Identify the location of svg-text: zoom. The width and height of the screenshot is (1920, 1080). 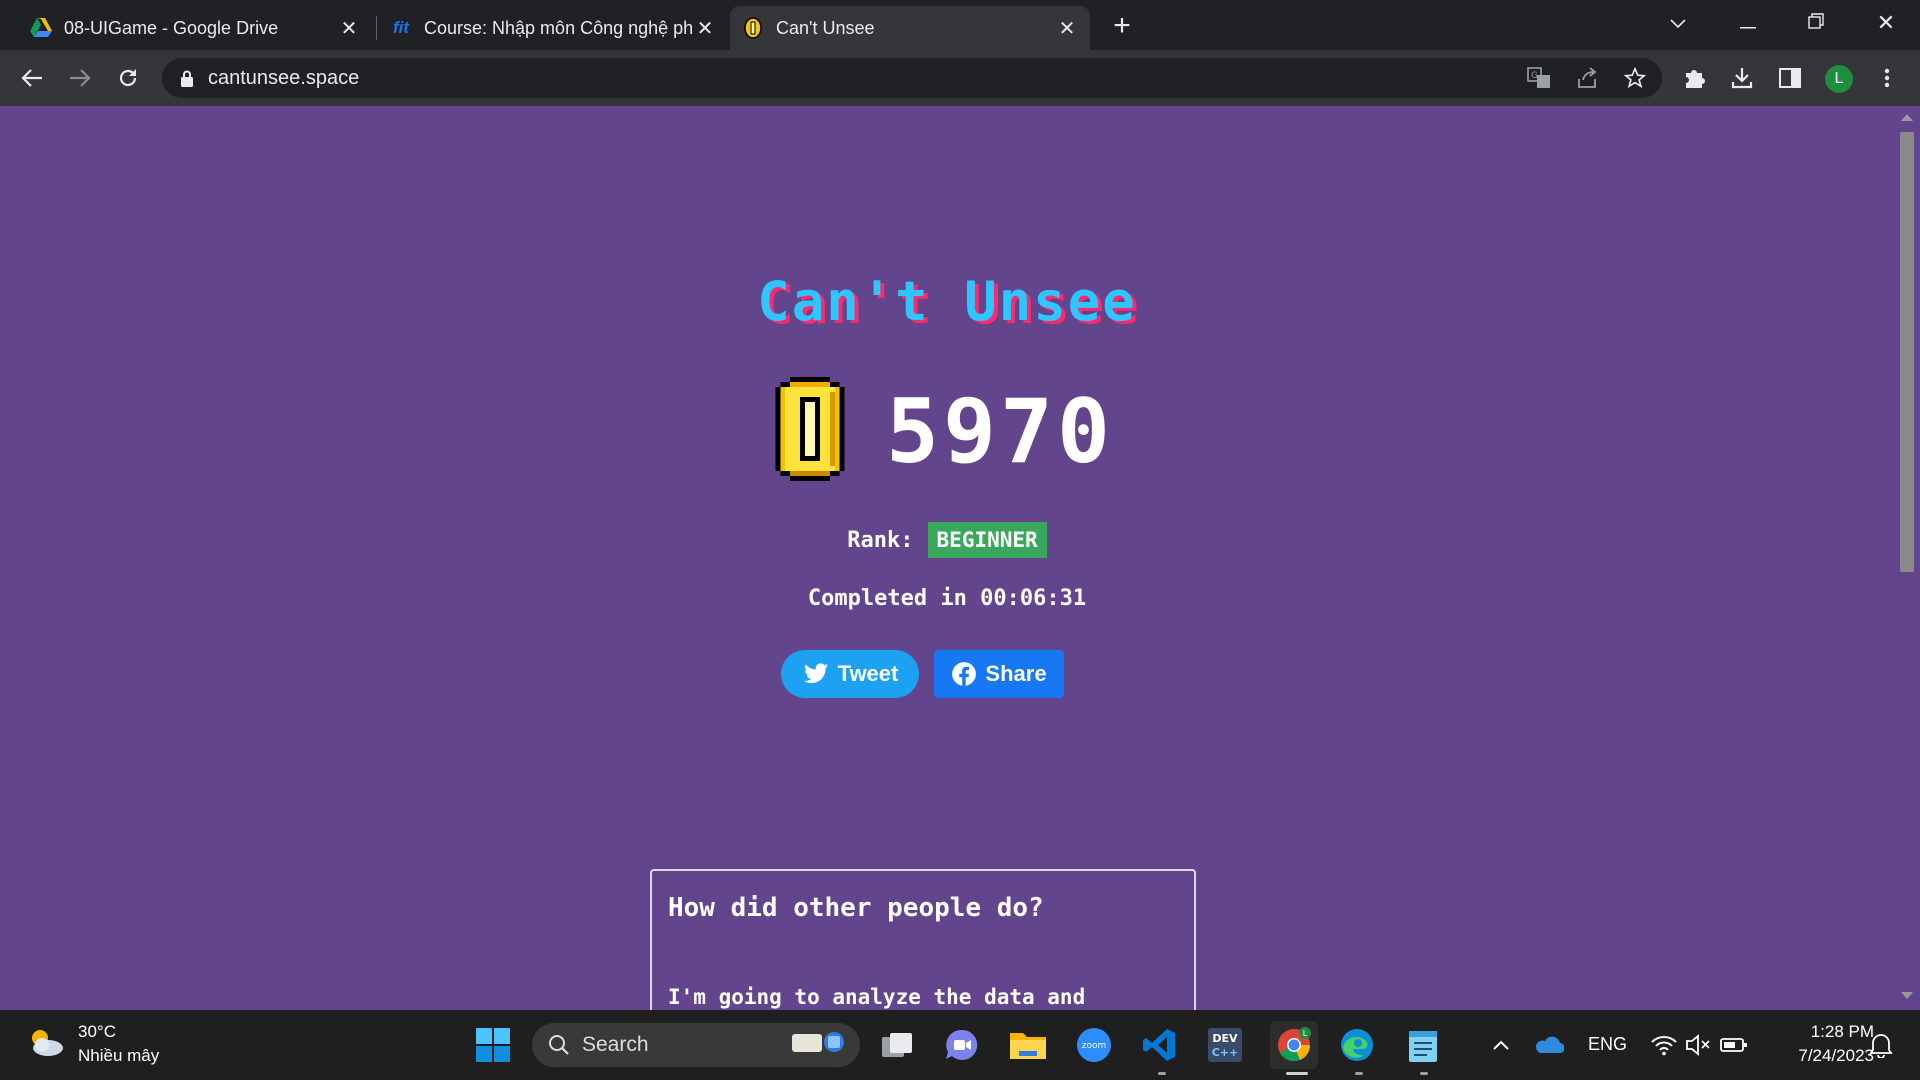
(1094, 1046).